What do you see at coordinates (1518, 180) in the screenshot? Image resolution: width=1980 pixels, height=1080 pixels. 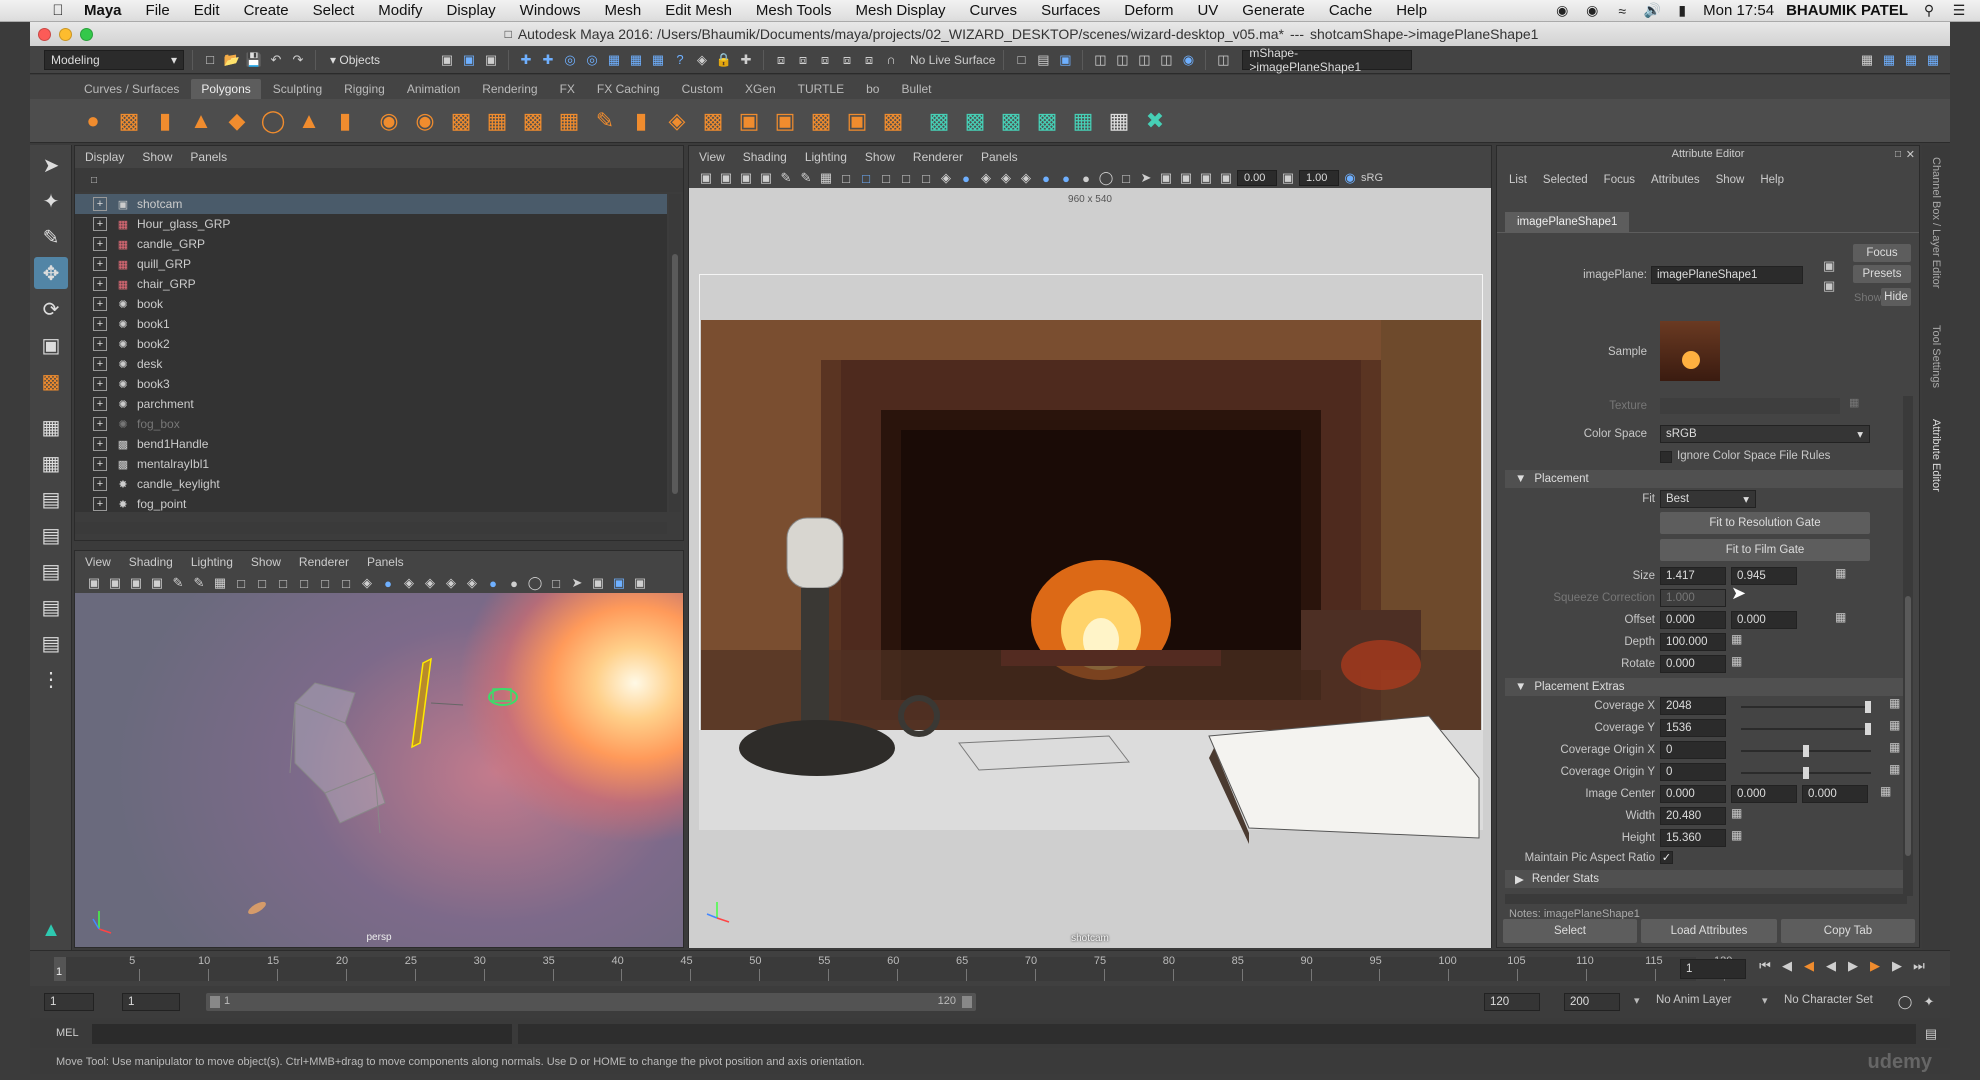 I see `ae-menu-list: List` at bounding box center [1518, 180].